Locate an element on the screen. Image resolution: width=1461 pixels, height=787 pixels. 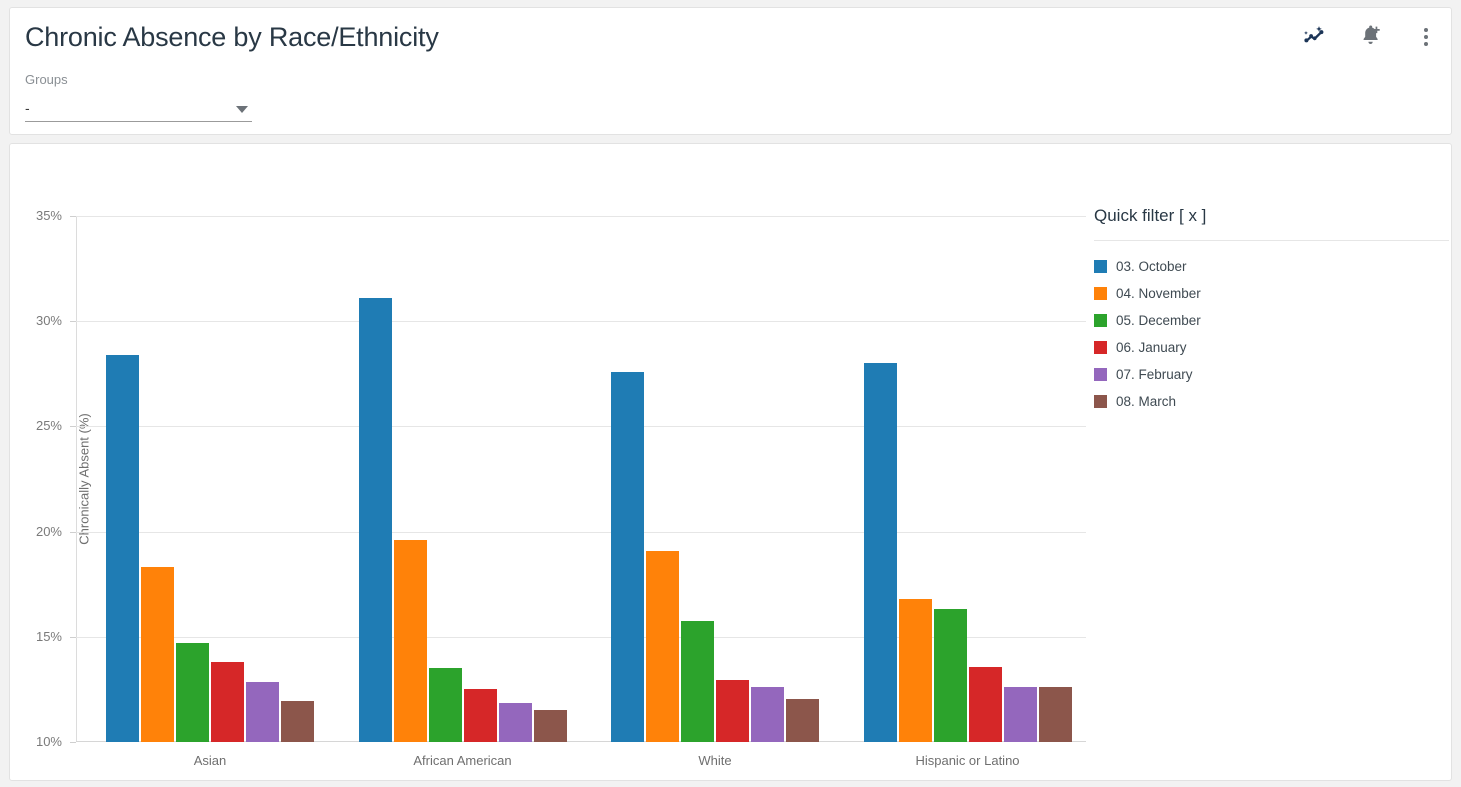
legend-item-label: 05. December is located at coordinates (1158, 320).